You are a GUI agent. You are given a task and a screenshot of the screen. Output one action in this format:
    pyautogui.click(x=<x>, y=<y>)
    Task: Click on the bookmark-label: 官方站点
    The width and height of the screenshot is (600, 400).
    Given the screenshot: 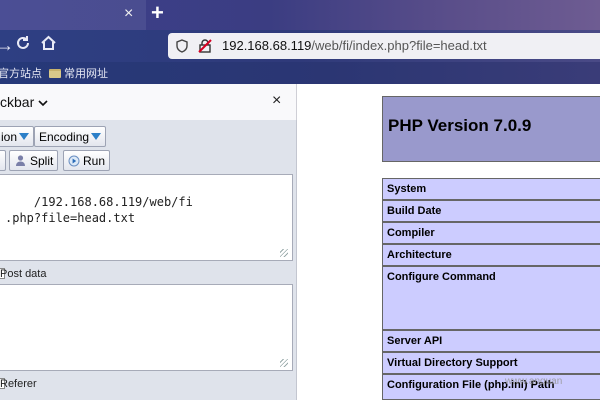 What is the action you would take?
    pyautogui.click(x=21, y=74)
    